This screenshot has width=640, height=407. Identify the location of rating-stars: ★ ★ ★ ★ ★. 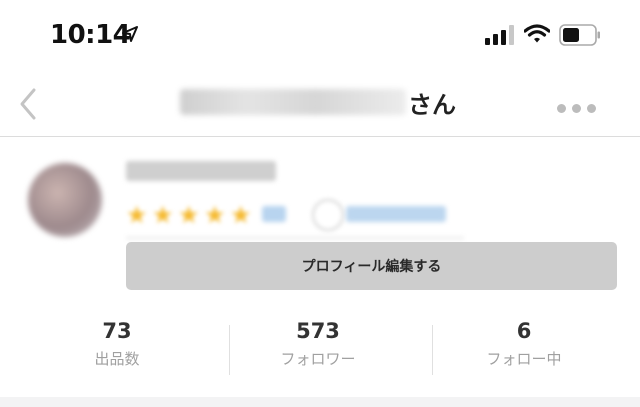
(191, 215).